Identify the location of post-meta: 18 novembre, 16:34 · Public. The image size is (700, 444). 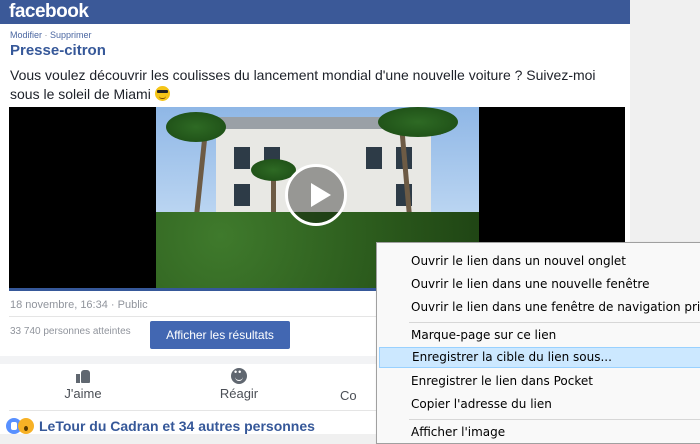
(79, 305).